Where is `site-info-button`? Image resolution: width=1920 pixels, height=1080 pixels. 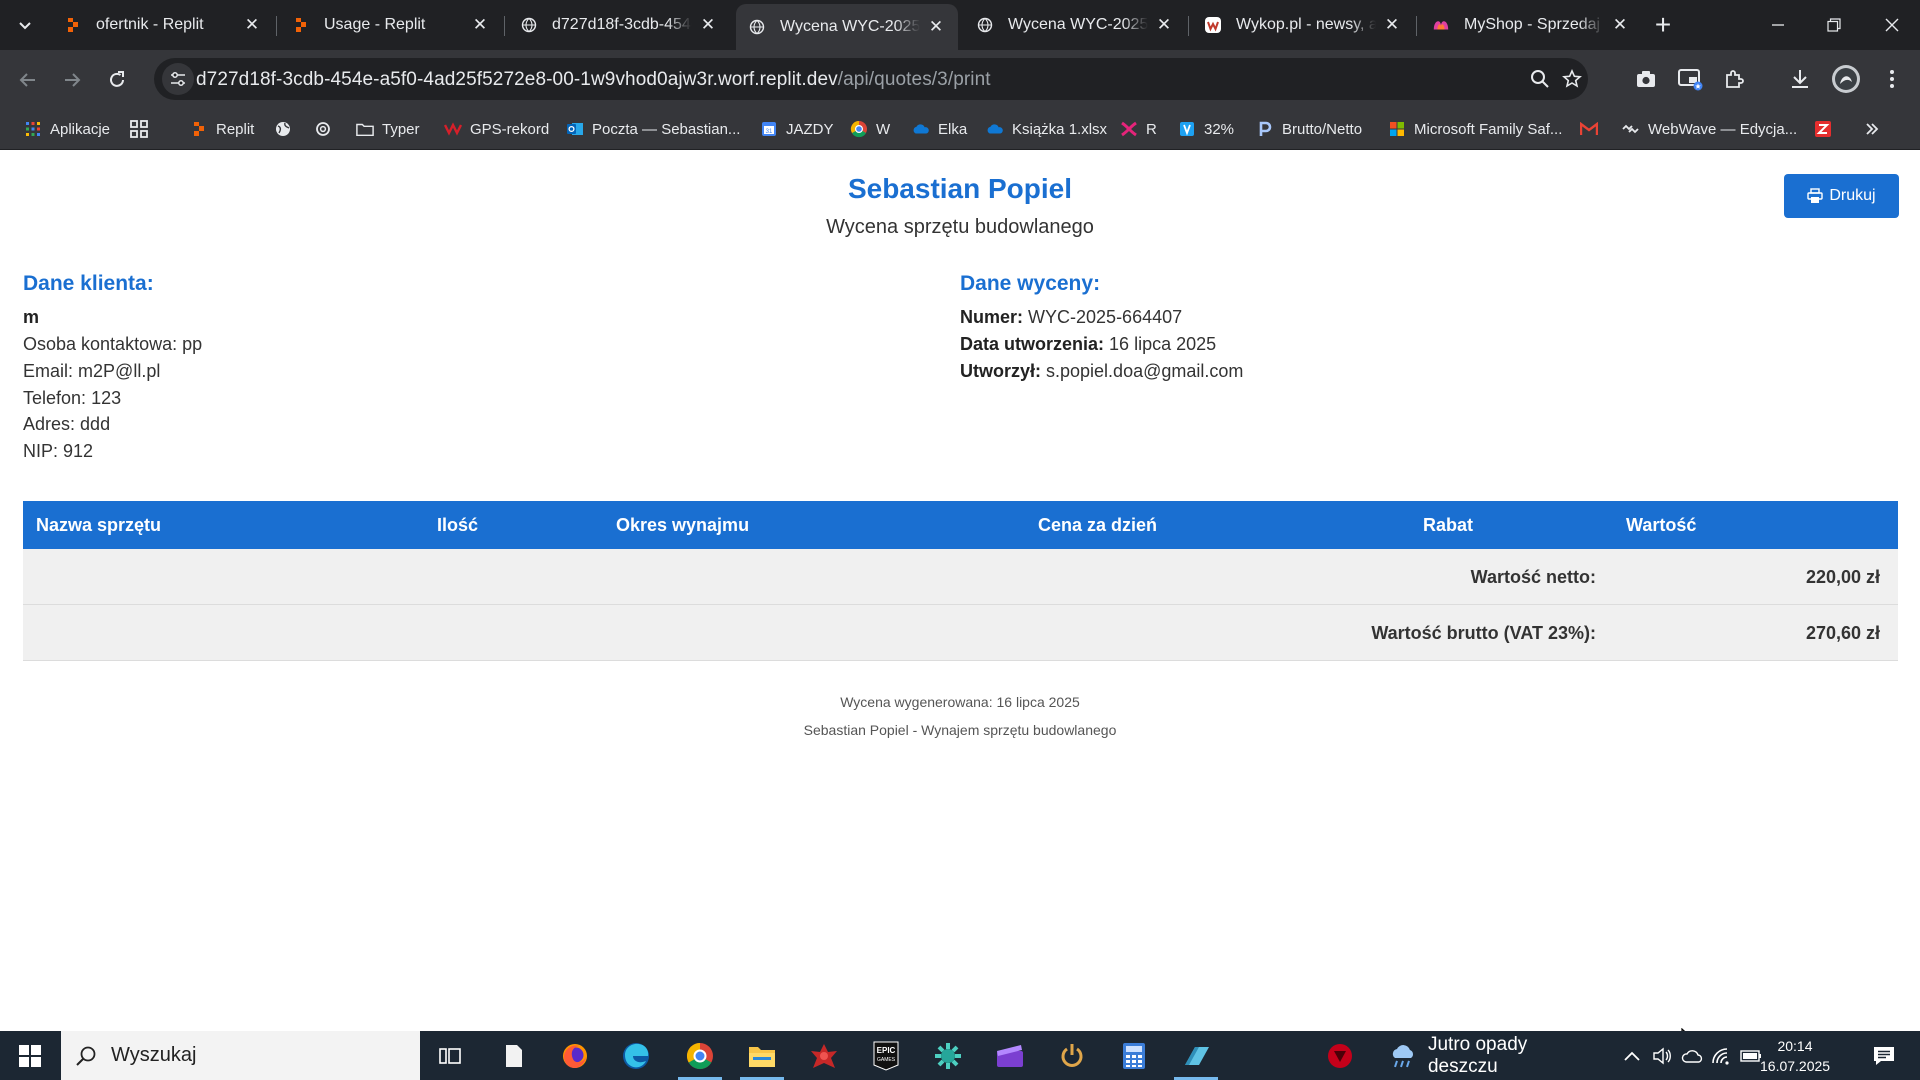 site-info-button is located at coordinates (178, 79).